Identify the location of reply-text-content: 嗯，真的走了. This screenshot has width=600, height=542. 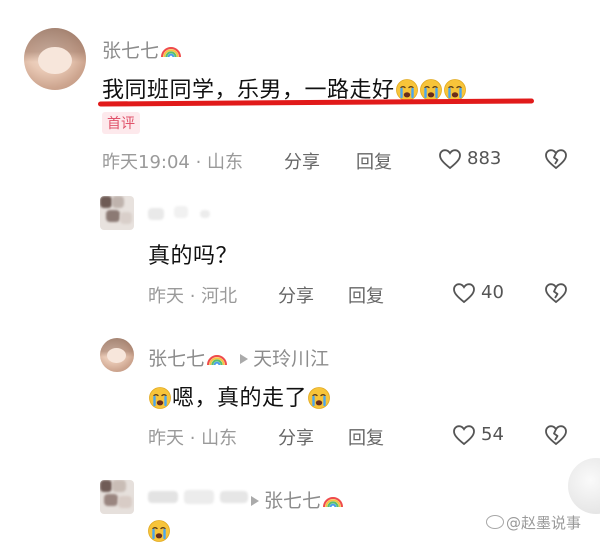
(240, 398).